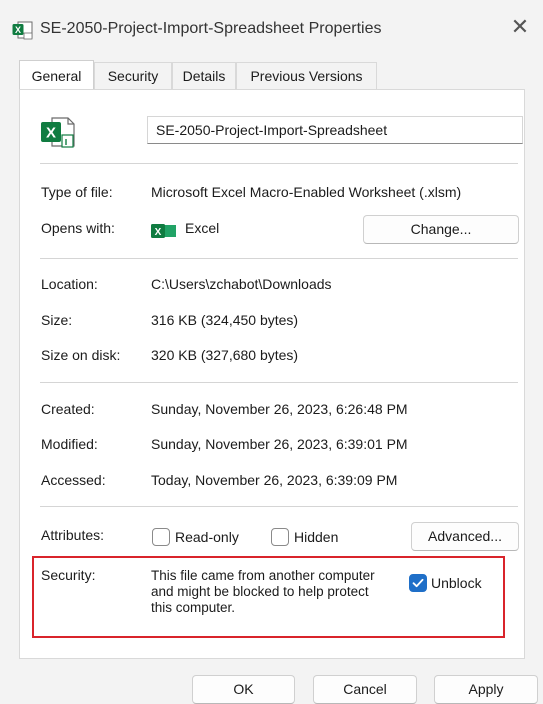 The width and height of the screenshot is (543, 704). What do you see at coordinates (68, 409) in the screenshot?
I see `created-label: Created:` at bounding box center [68, 409].